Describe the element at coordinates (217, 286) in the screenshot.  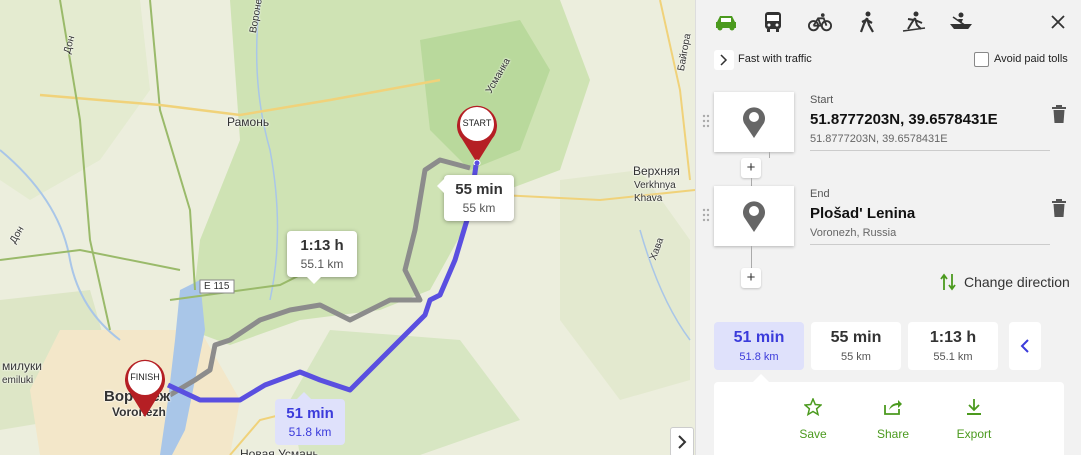
I see `road-shield-e115: E 115` at that location.